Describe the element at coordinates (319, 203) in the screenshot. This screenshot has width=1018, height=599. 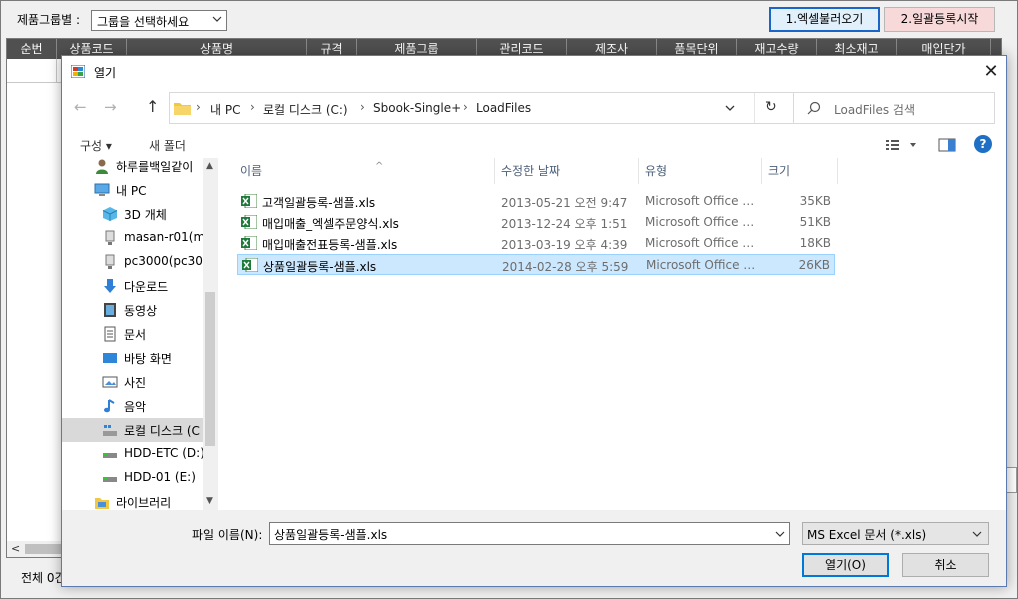
I see `file-name: 고객일괄등록-샘플.xls` at that location.